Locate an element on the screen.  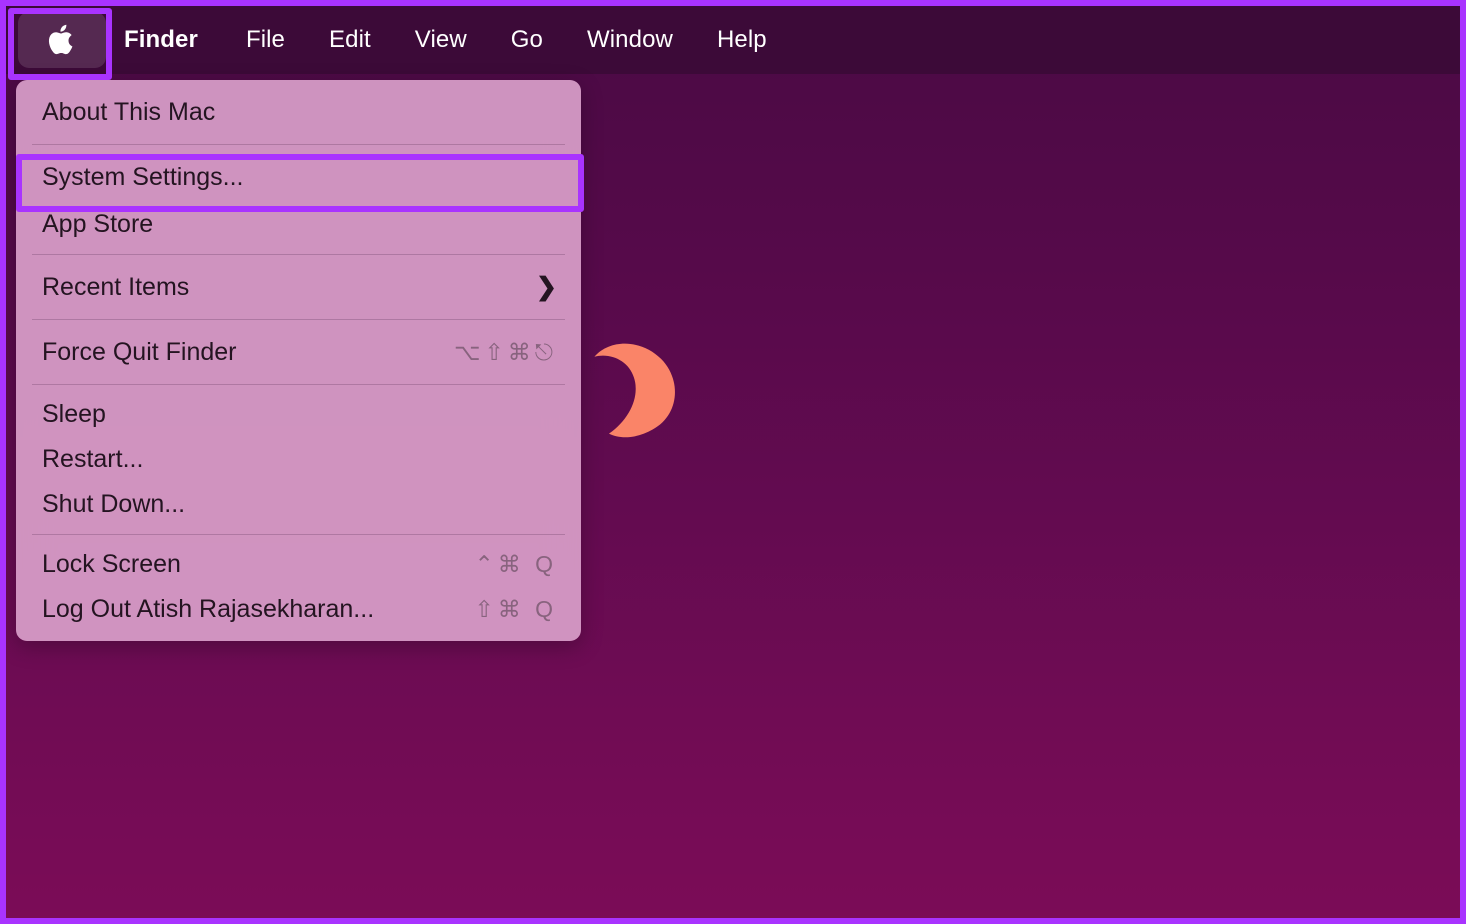
menu-item-log-out: Log Out Atish Rajasekharan... ⇧⌘ Q is located at coordinates (298, 609).